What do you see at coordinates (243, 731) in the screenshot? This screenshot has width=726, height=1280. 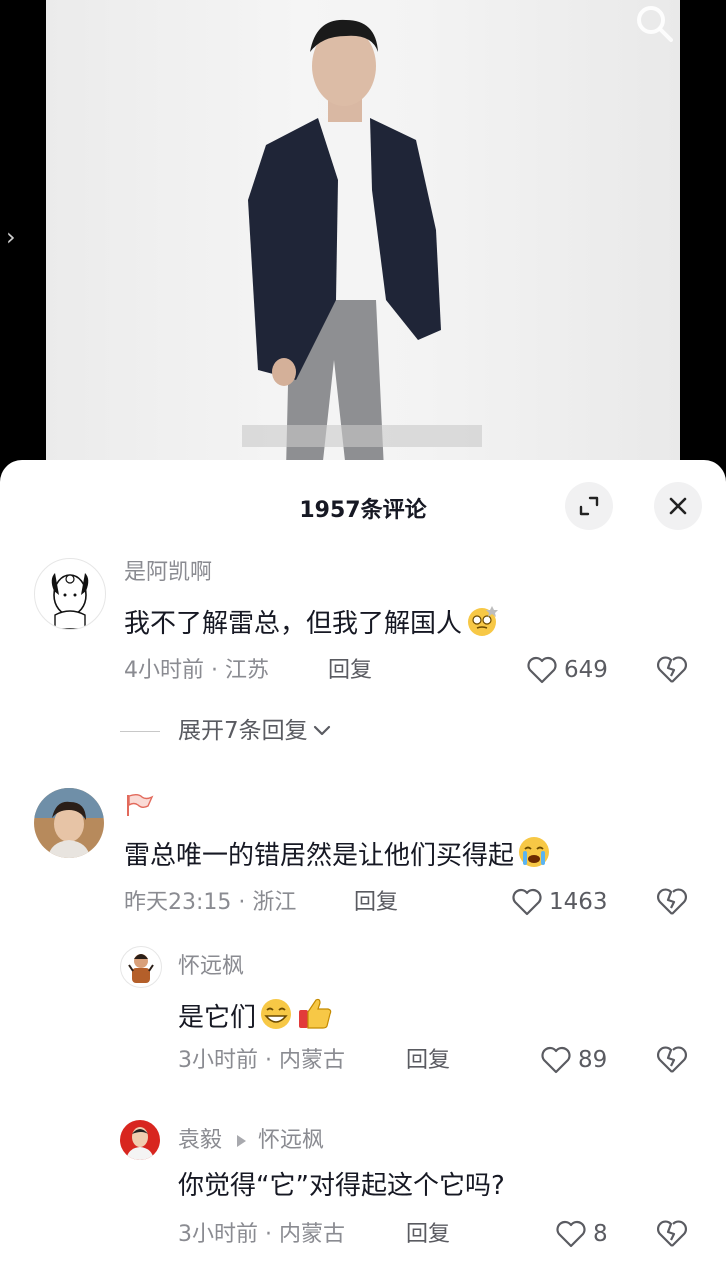 I see `expand-replies-label: 展开7条回复` at bounding box center [243, 731].